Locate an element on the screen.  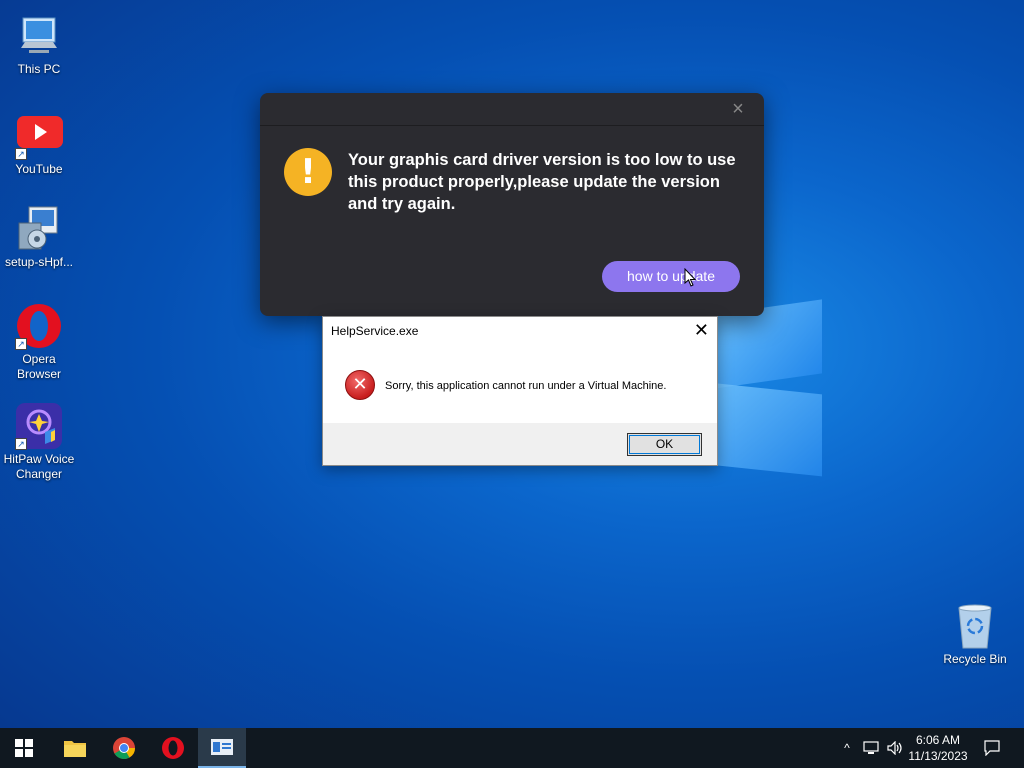
desktop-icon-this-pc: This PC is located at coordinates (39, 44).